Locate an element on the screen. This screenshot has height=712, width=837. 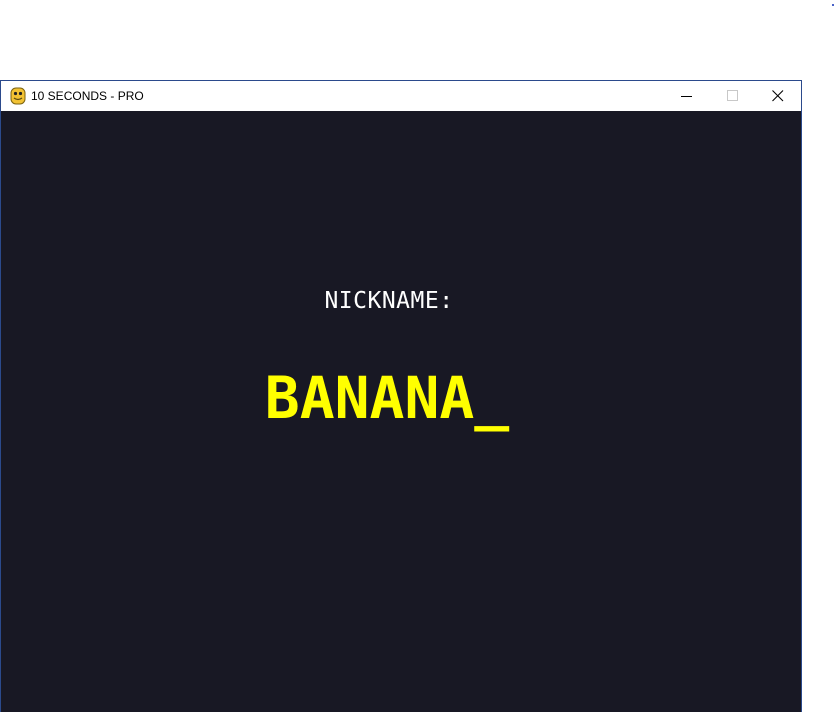
minimize-icon is located at coordinates (686, 96).